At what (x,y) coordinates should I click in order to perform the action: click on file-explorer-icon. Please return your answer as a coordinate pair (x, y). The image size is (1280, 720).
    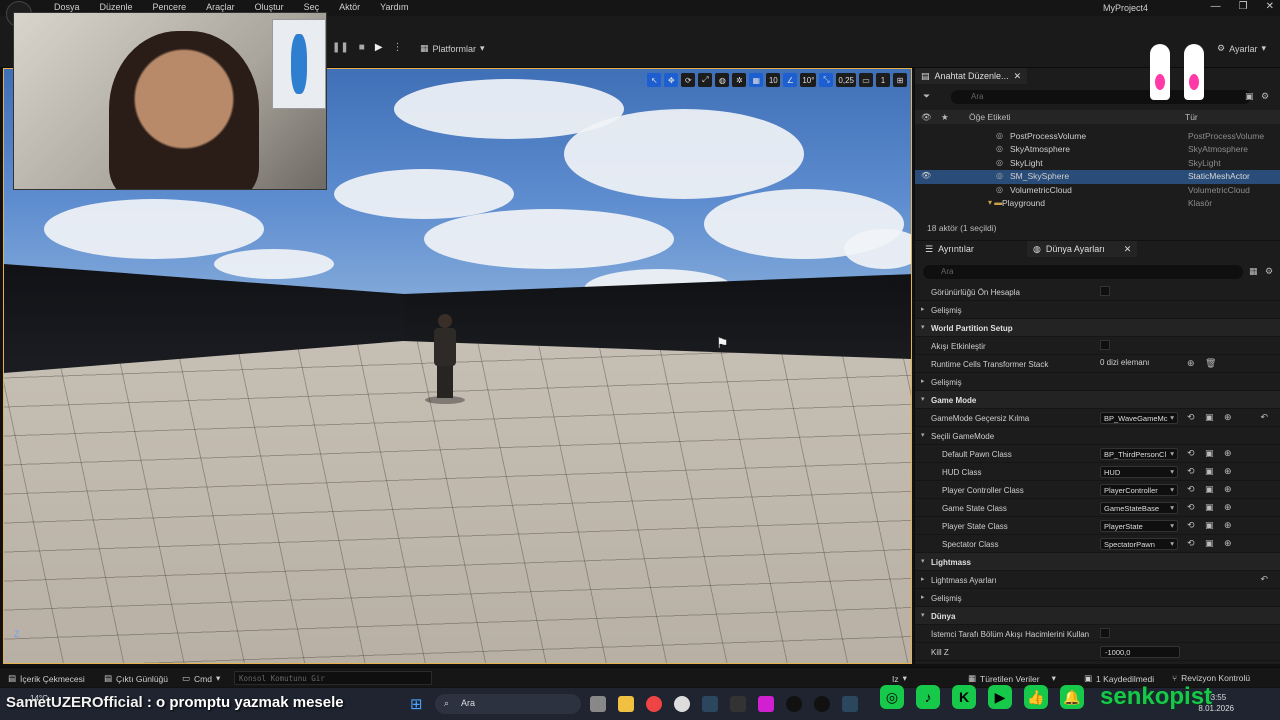
    Looking at the image, I should click on (626, 704).